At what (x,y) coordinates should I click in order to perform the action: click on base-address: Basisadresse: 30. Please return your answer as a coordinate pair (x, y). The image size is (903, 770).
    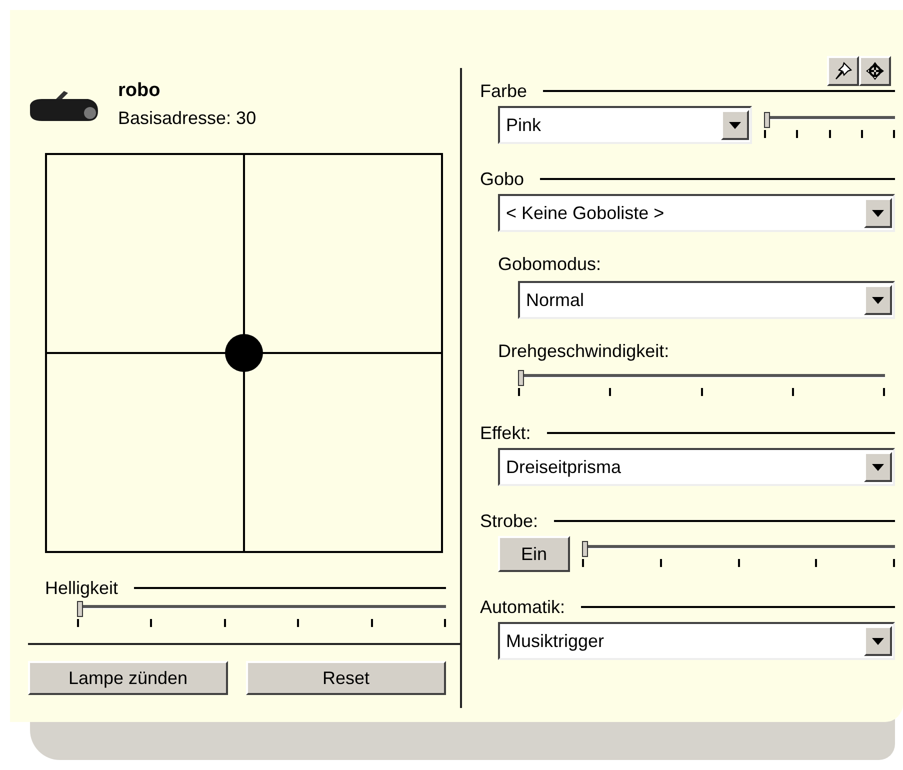
    Looking at the image, I should click on (187, 118).